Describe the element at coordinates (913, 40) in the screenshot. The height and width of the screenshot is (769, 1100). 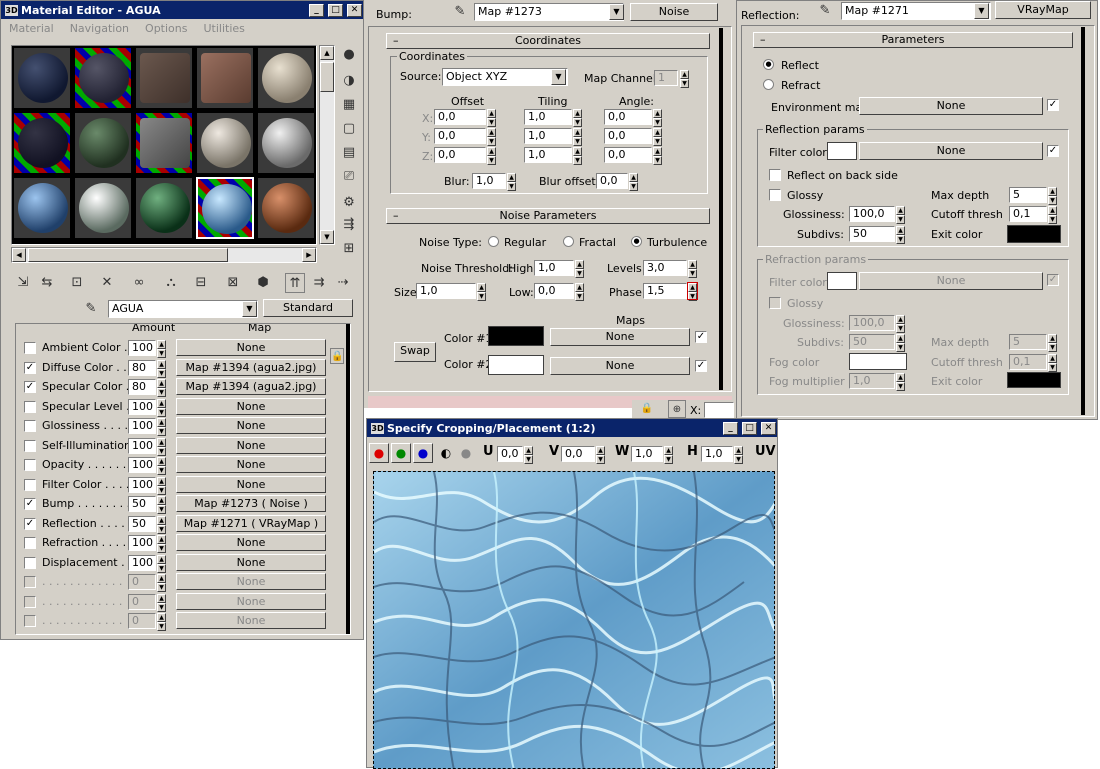
I see `parameters-rollout-header: – Parameters` at that location.